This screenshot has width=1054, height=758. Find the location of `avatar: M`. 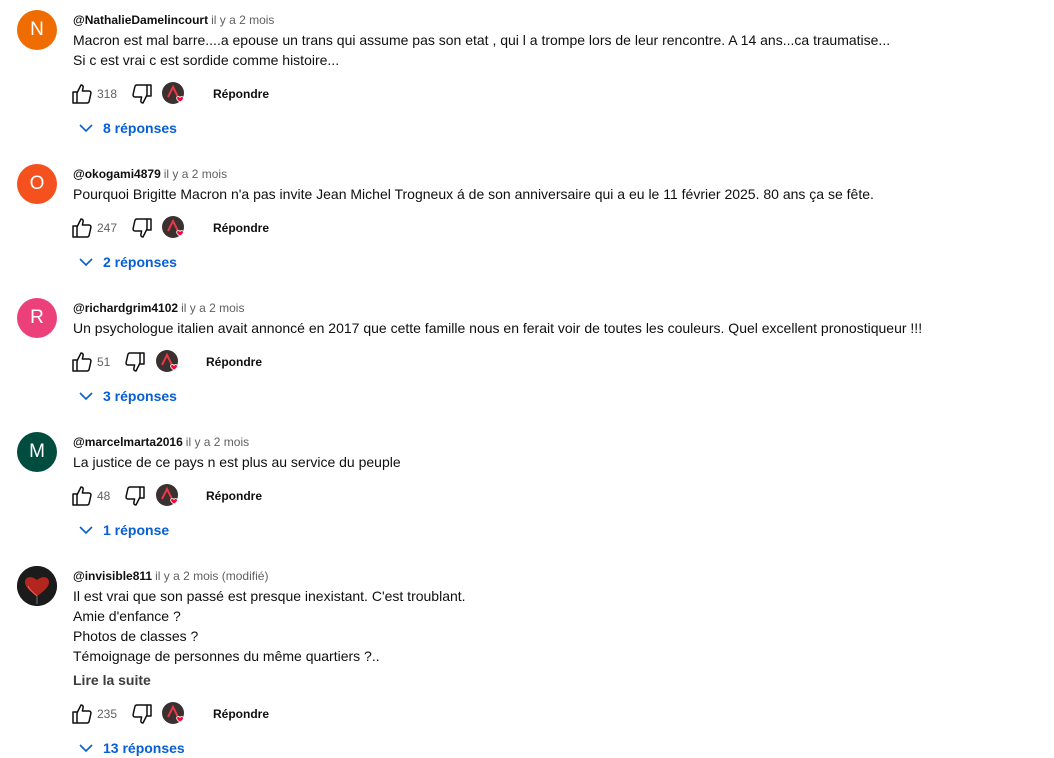

avatar: M is located at coordinates (37, 452).